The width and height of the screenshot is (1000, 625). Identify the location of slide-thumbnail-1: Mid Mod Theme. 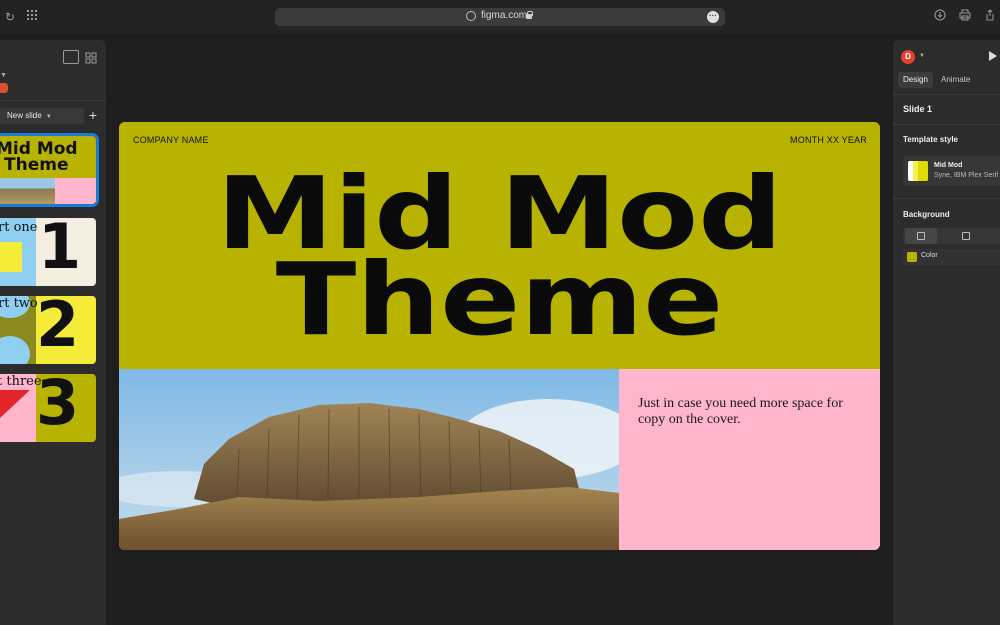
(49, 170).